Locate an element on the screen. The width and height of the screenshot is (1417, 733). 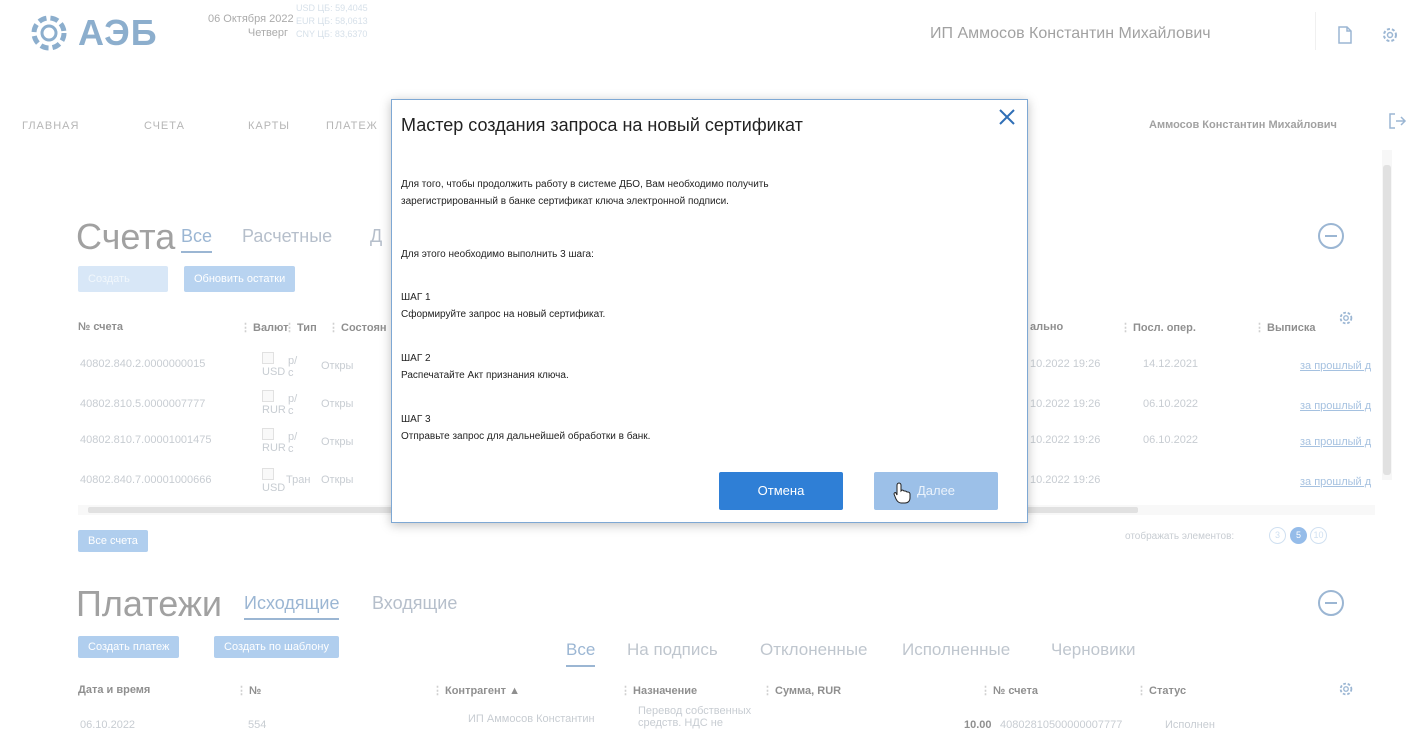
step3-label: ШАГ 3 is located at coordinates (416, 419).